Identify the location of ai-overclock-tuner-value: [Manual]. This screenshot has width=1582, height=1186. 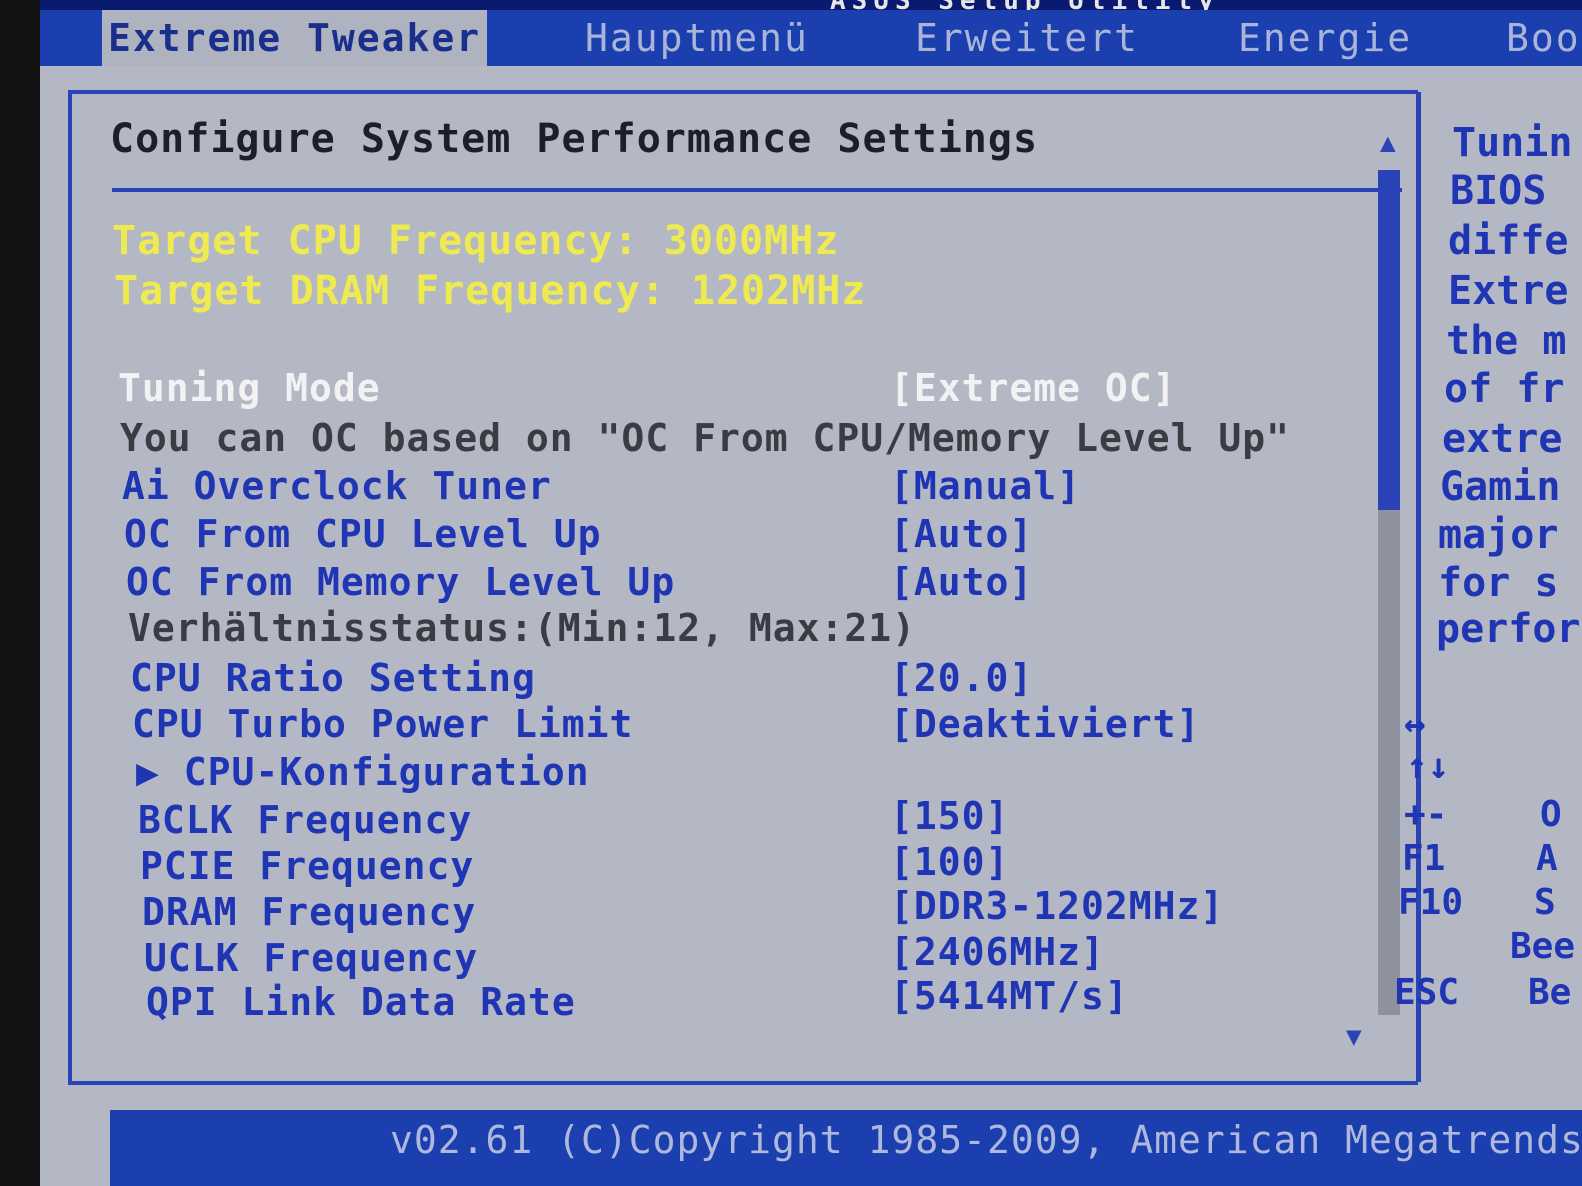
(985, 486).